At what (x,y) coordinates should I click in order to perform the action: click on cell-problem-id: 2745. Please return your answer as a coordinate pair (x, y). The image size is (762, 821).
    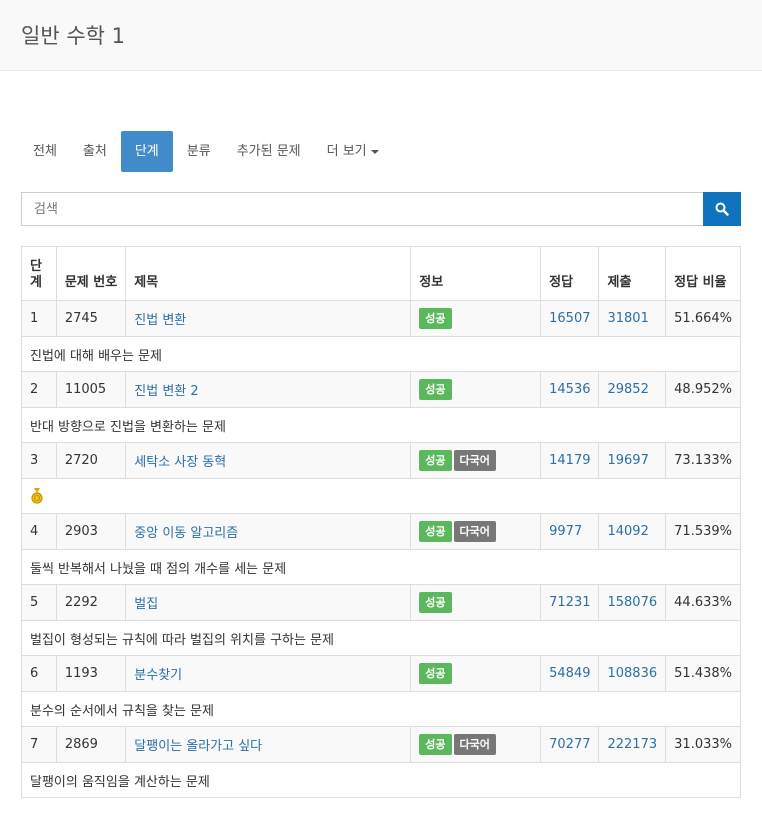
    Looking at the image, I should click on (91, 318).